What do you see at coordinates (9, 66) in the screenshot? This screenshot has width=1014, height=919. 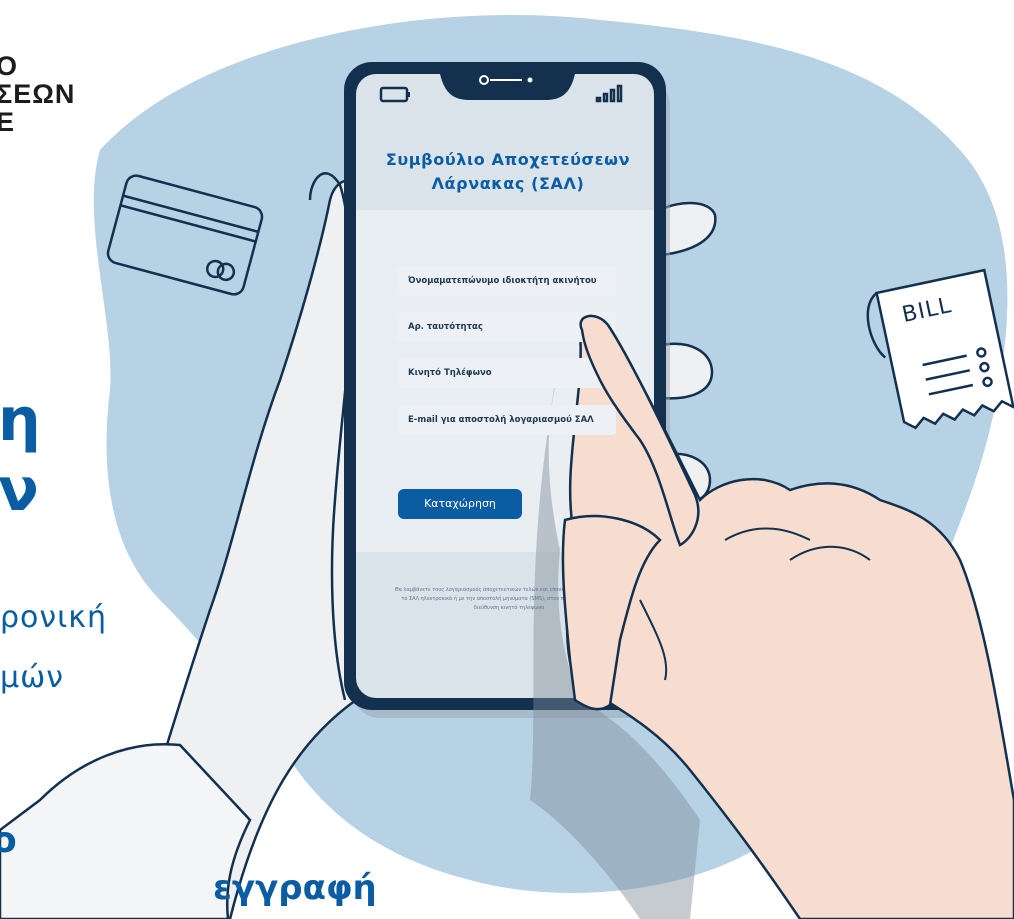 I see `corner-title-line: Ο` at bounding box center [9, 66].